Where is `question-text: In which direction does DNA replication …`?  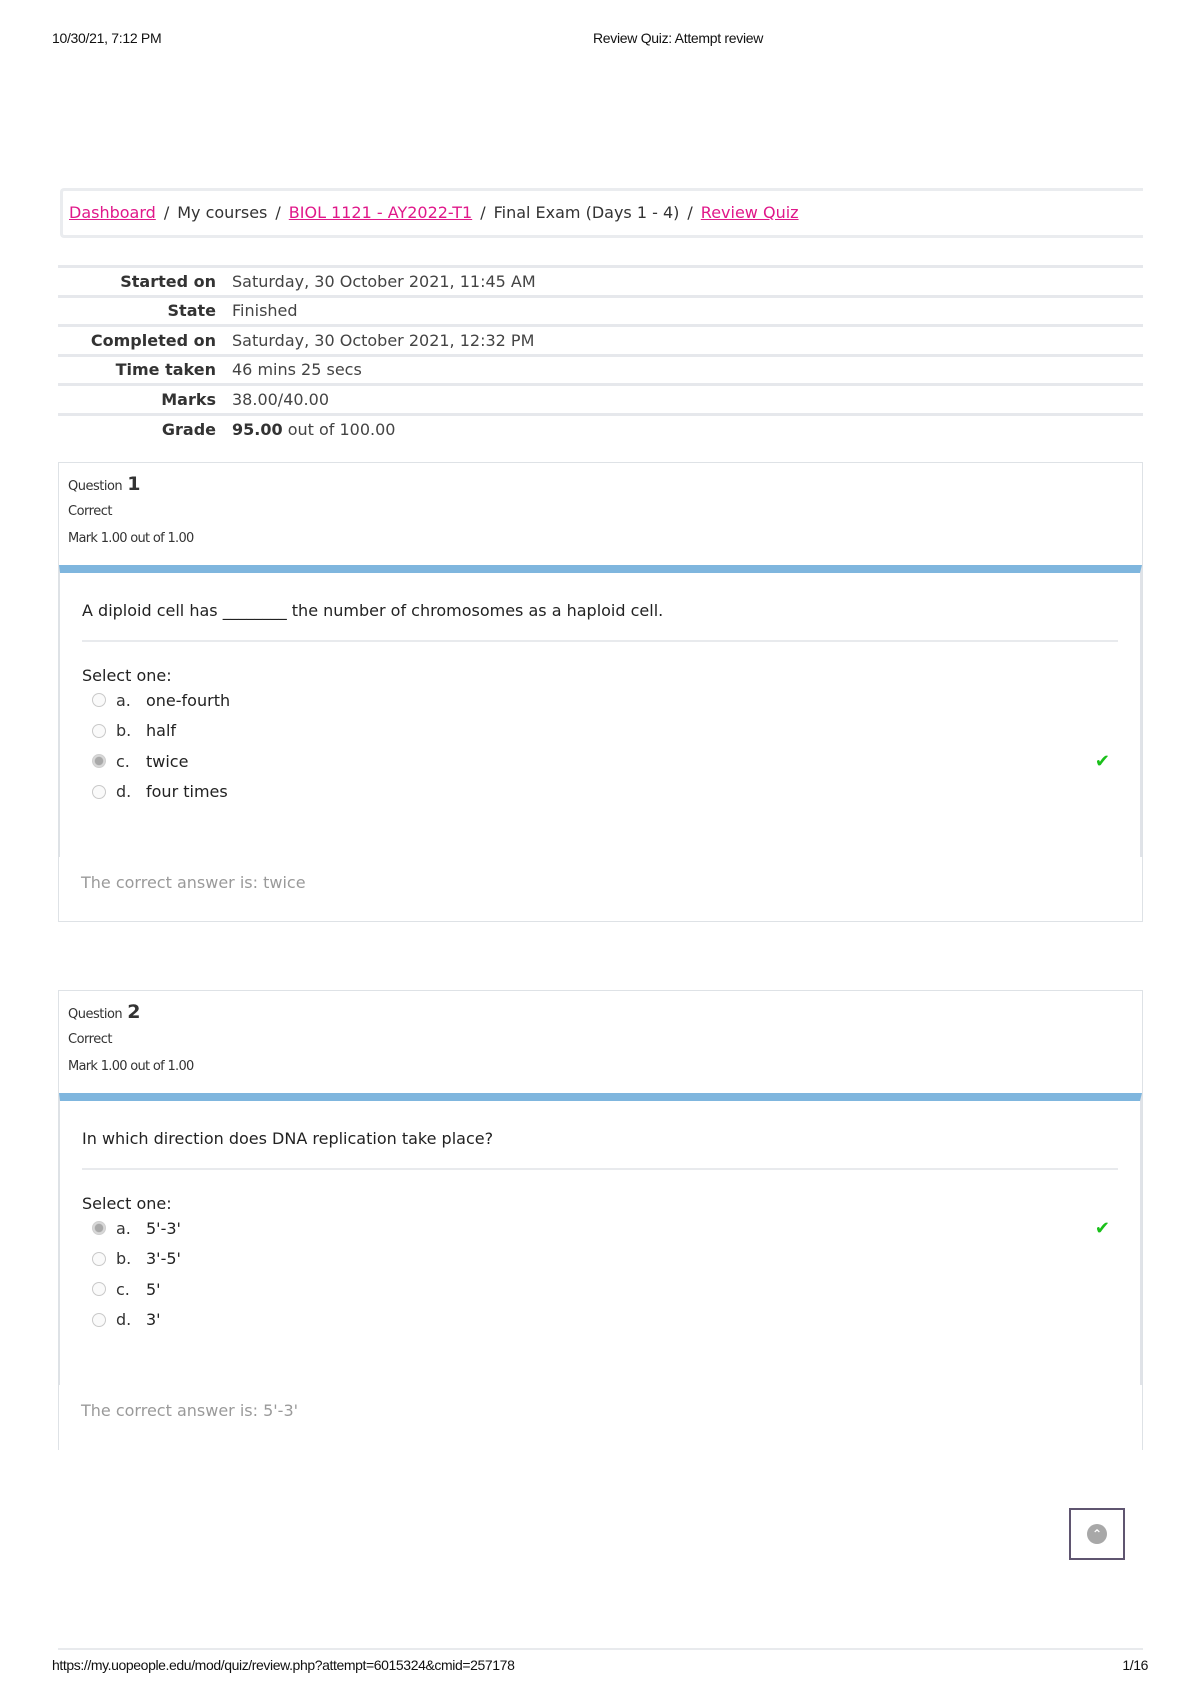
question-text: In which direction does DNA replication … is located at coordinates (600, 1142).